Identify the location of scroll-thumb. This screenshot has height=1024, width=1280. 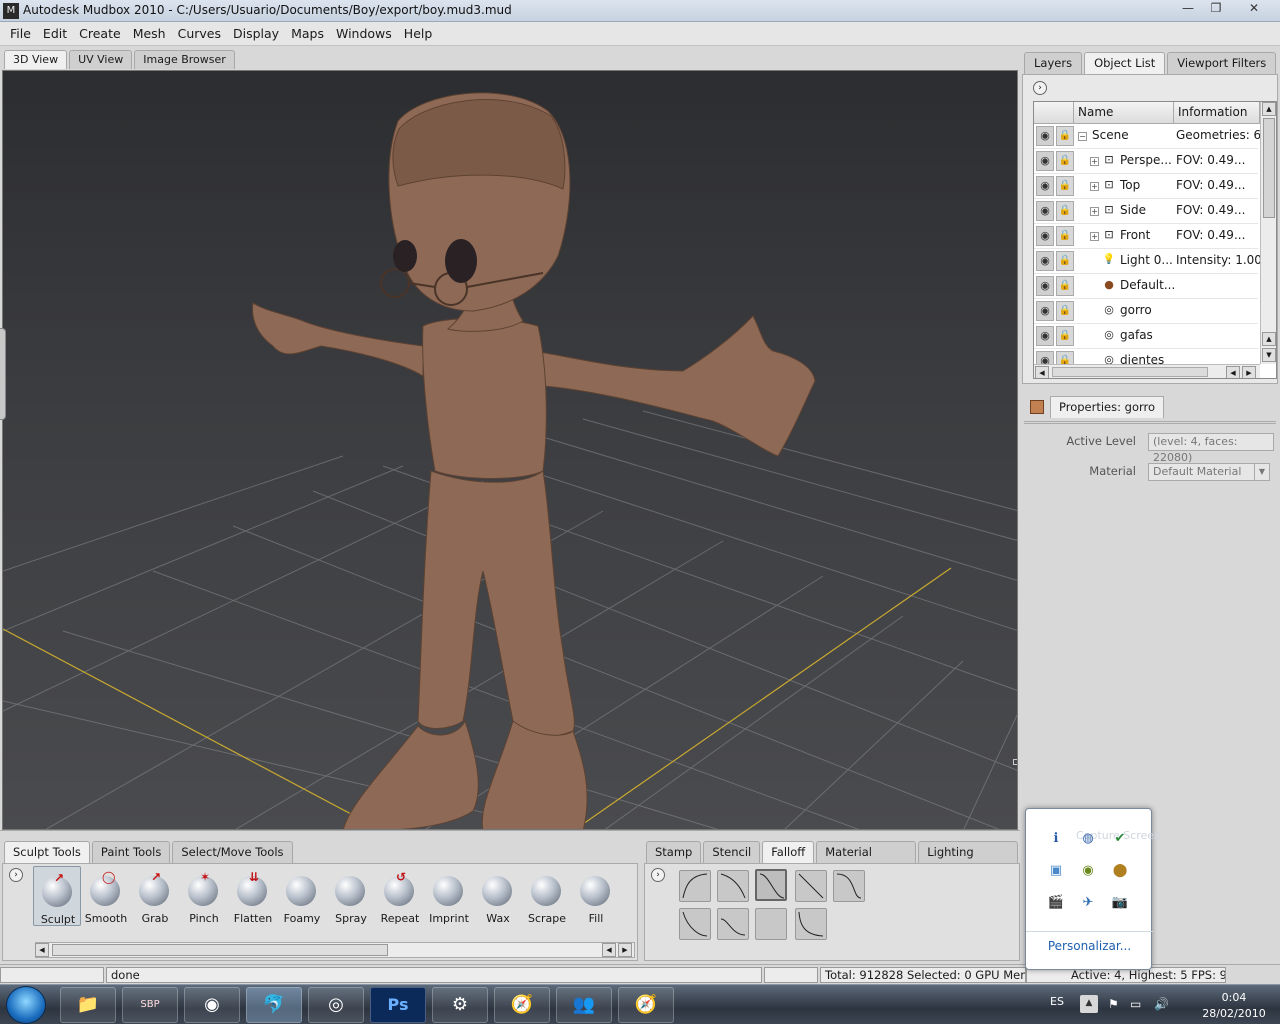
(1269, 168).